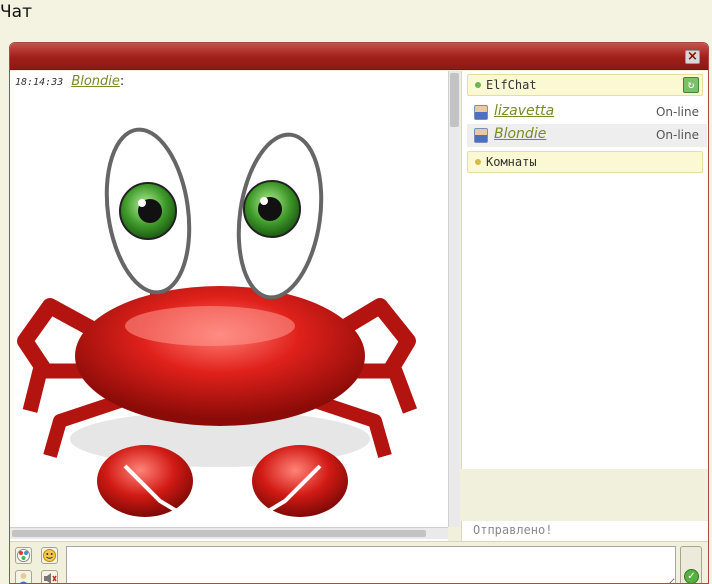  I want to click on active-room-dot-icon, so click(478, 85).